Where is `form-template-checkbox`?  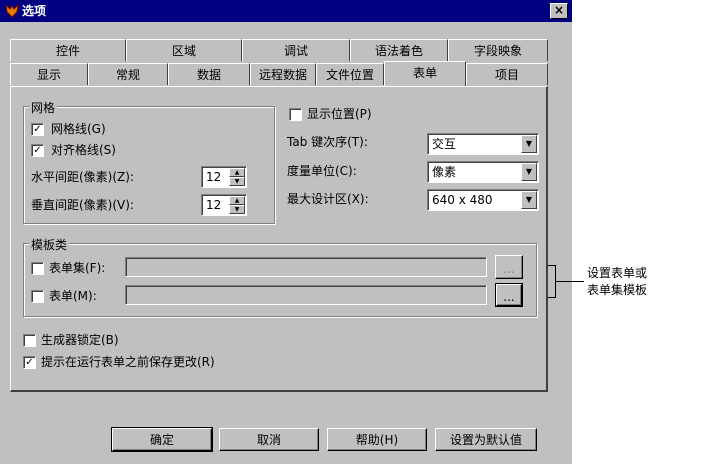 form-template-checkbox is located at coordinates (37, 296).